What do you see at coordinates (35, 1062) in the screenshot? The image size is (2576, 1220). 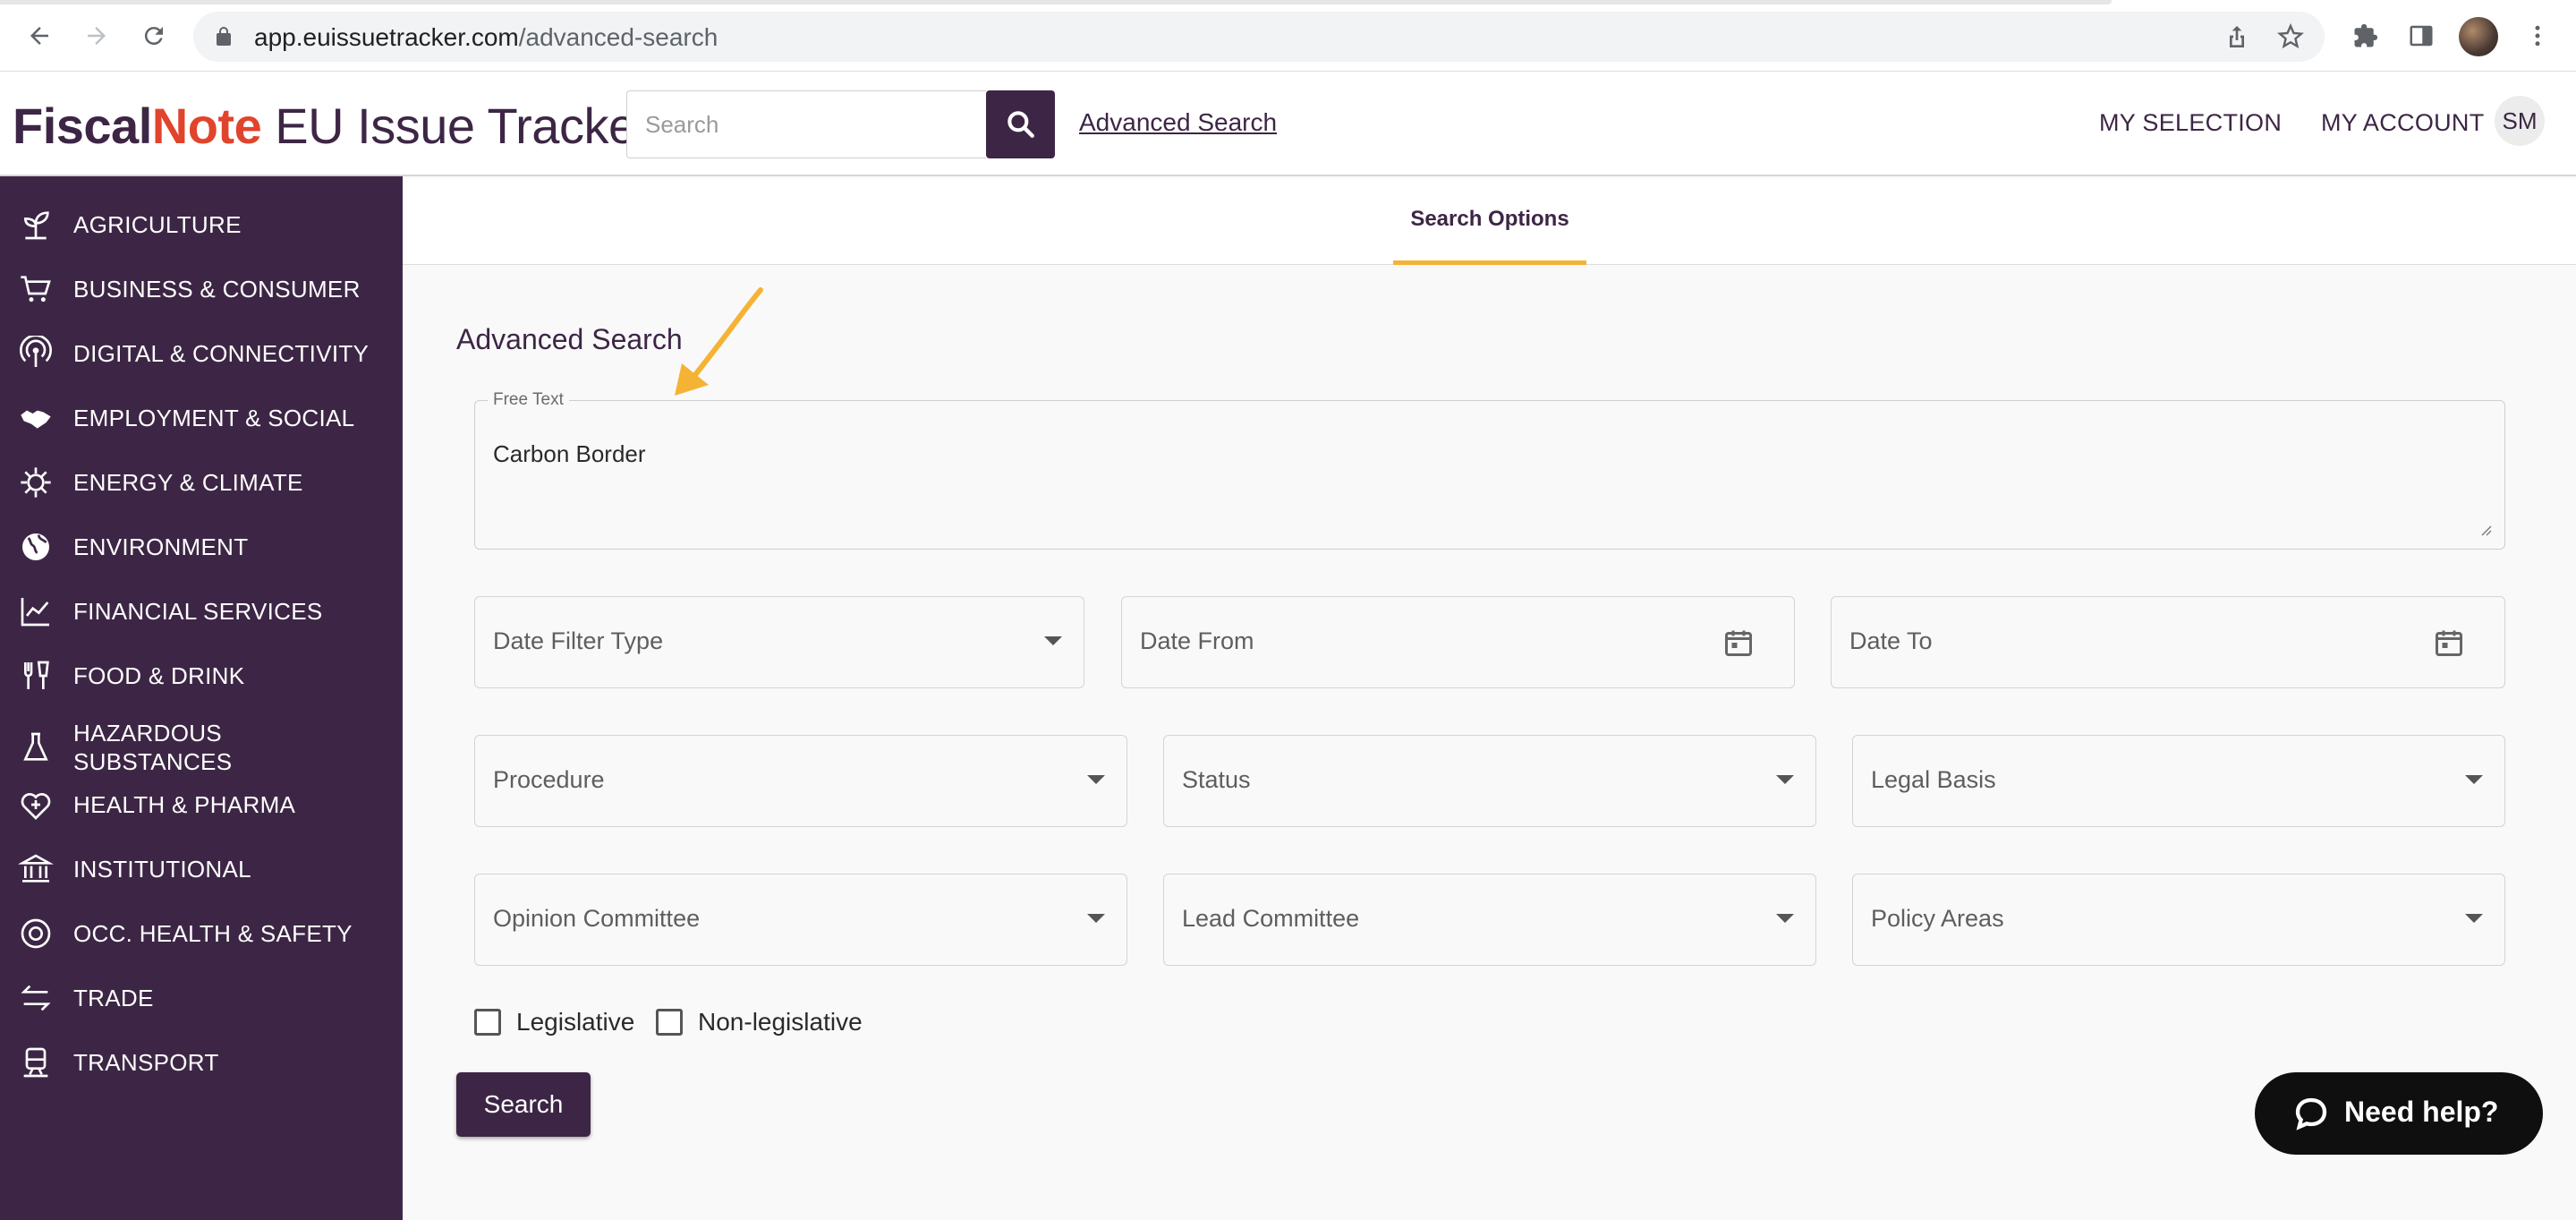 I see `train-icon` at bounding box center [35, 1062].